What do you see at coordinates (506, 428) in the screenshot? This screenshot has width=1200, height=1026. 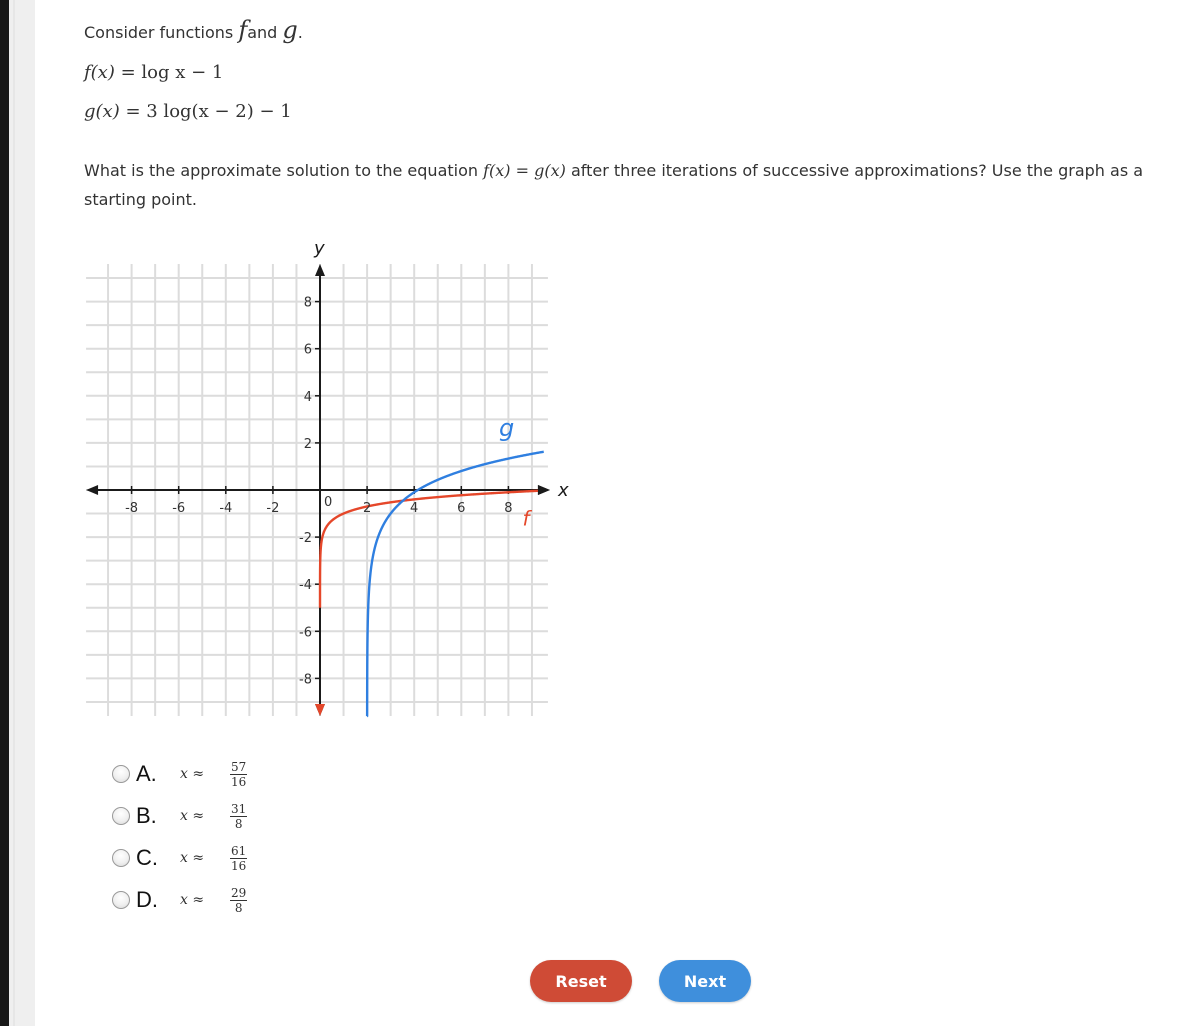 I see `g-curve-label: g` at bounding box center [506, 428].